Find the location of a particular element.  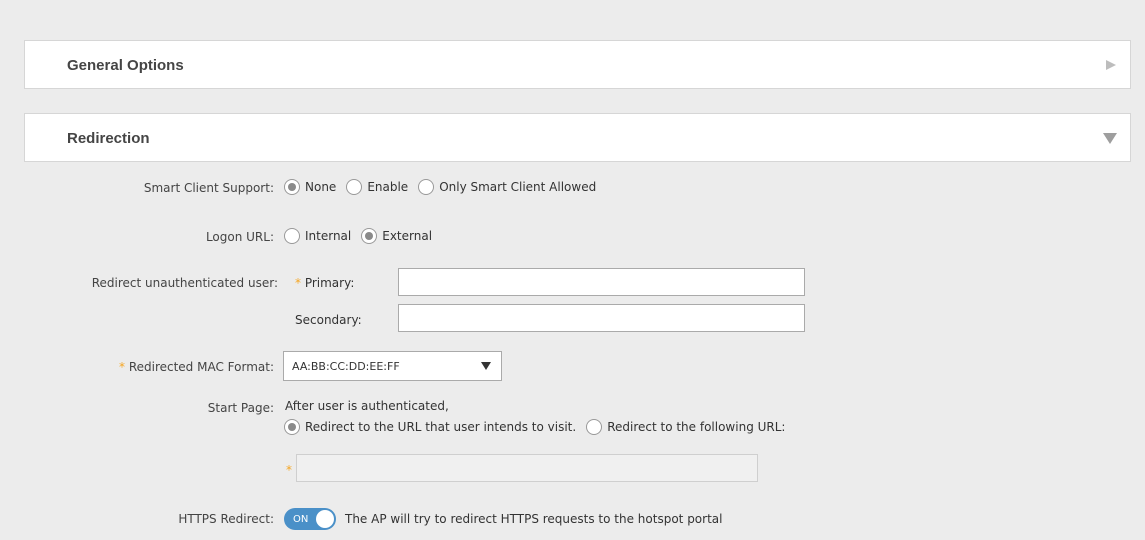

radio-label: Redirect to the following URL: is located at coordinates (696, 427).